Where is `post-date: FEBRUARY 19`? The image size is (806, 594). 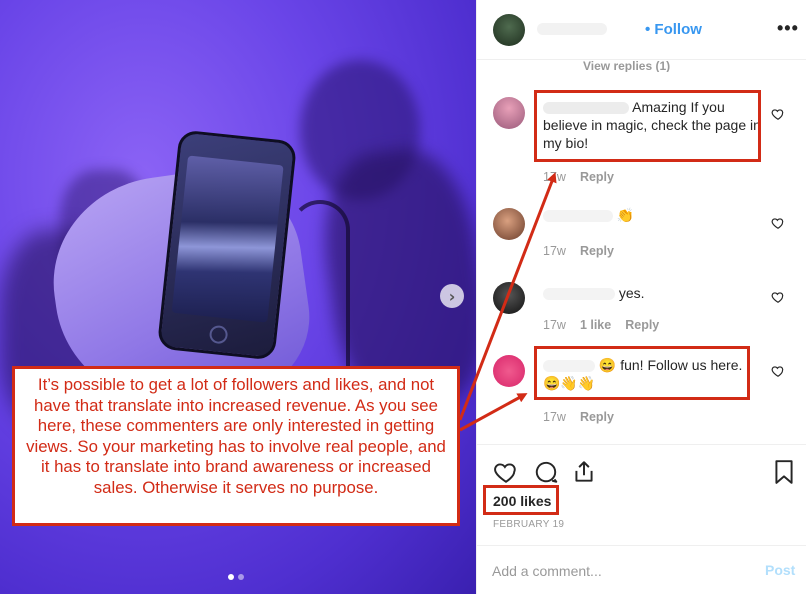
post-date: FEBRUARY 19 is located at coordinates (528, 524).